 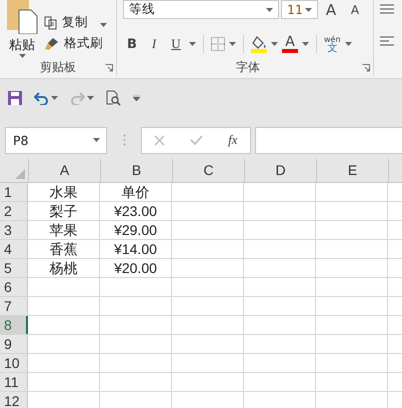 I want to click on copy-icon, so click(x=51, y=23).